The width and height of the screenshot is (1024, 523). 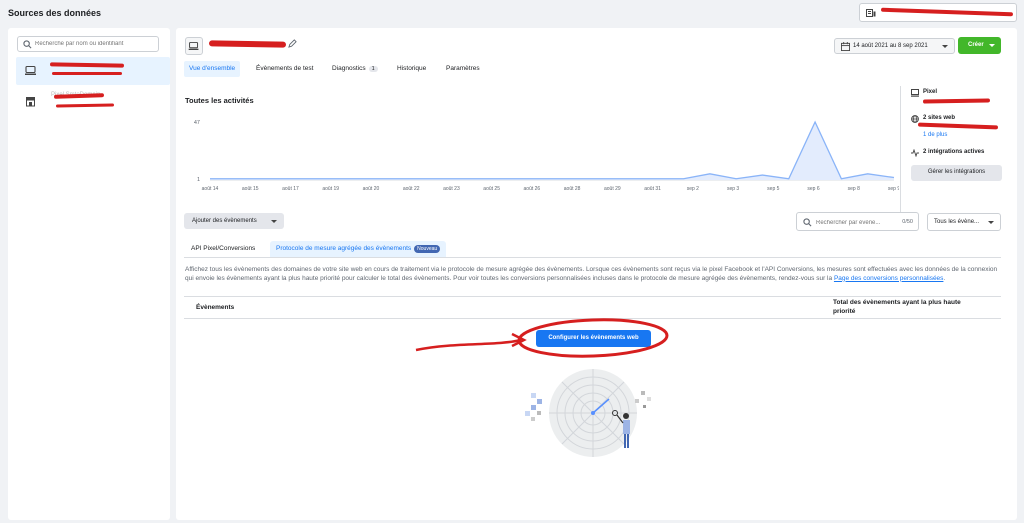 I want to click on column-header-events: Évènements, so click(x=215, y=307).